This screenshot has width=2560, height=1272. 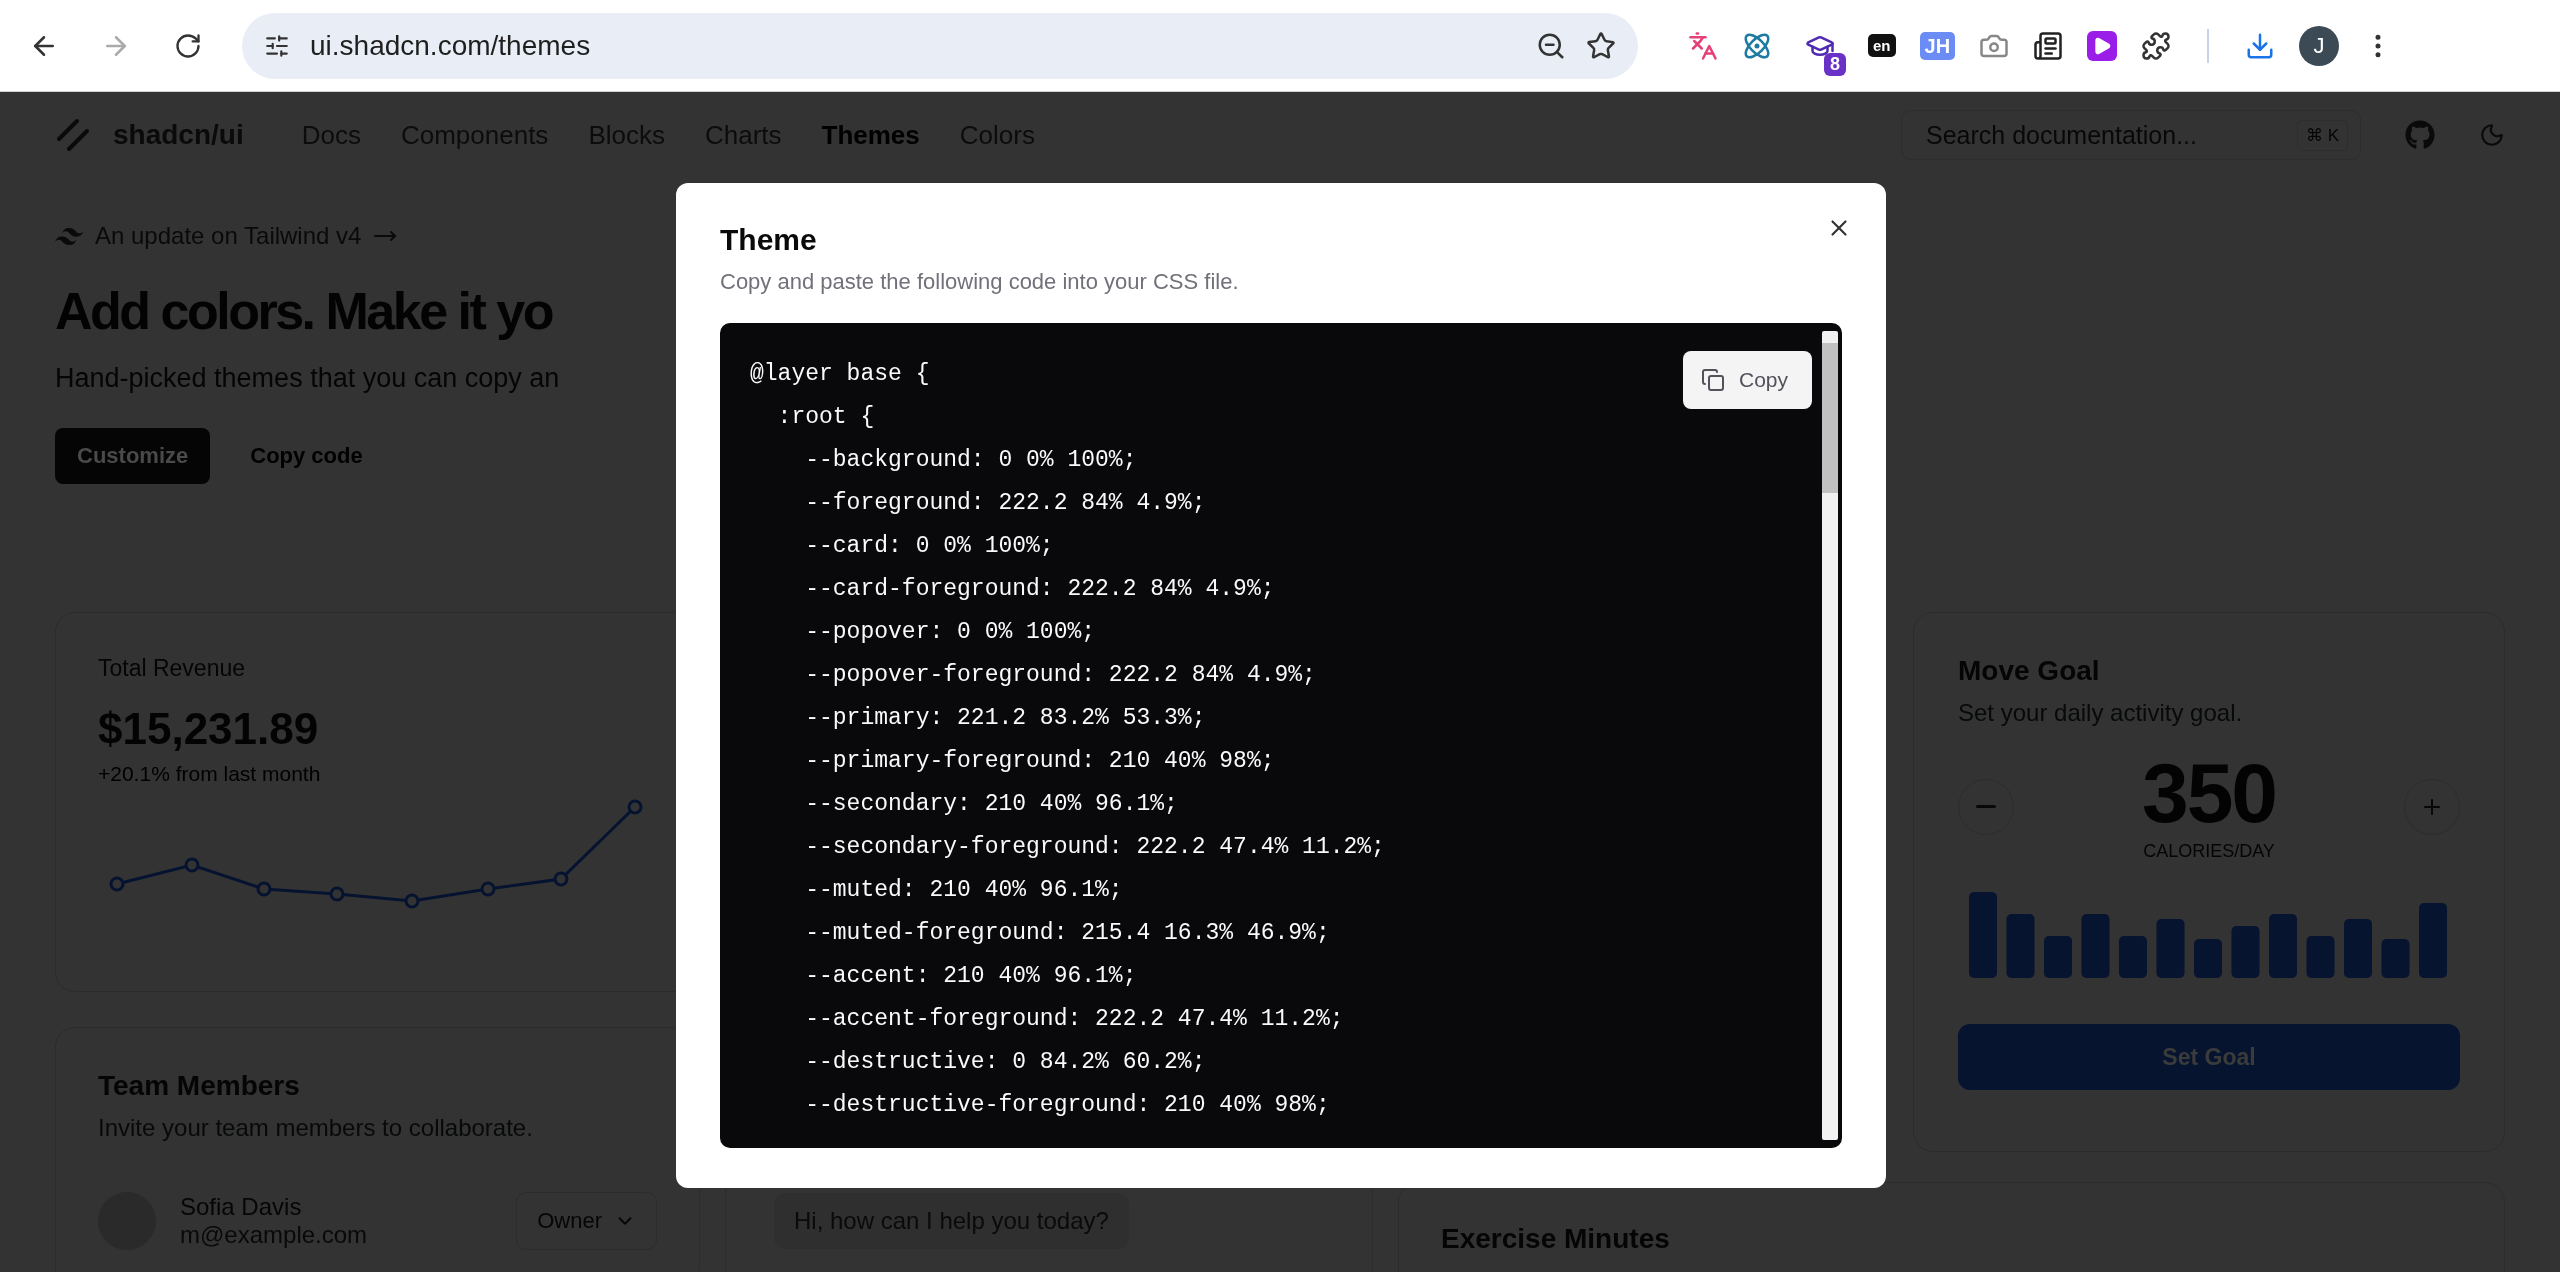 What do you see at coordinates (1601, 45) in the screenshot?
I see `bookmark-star-icon` at bounding box center [1601, 45].